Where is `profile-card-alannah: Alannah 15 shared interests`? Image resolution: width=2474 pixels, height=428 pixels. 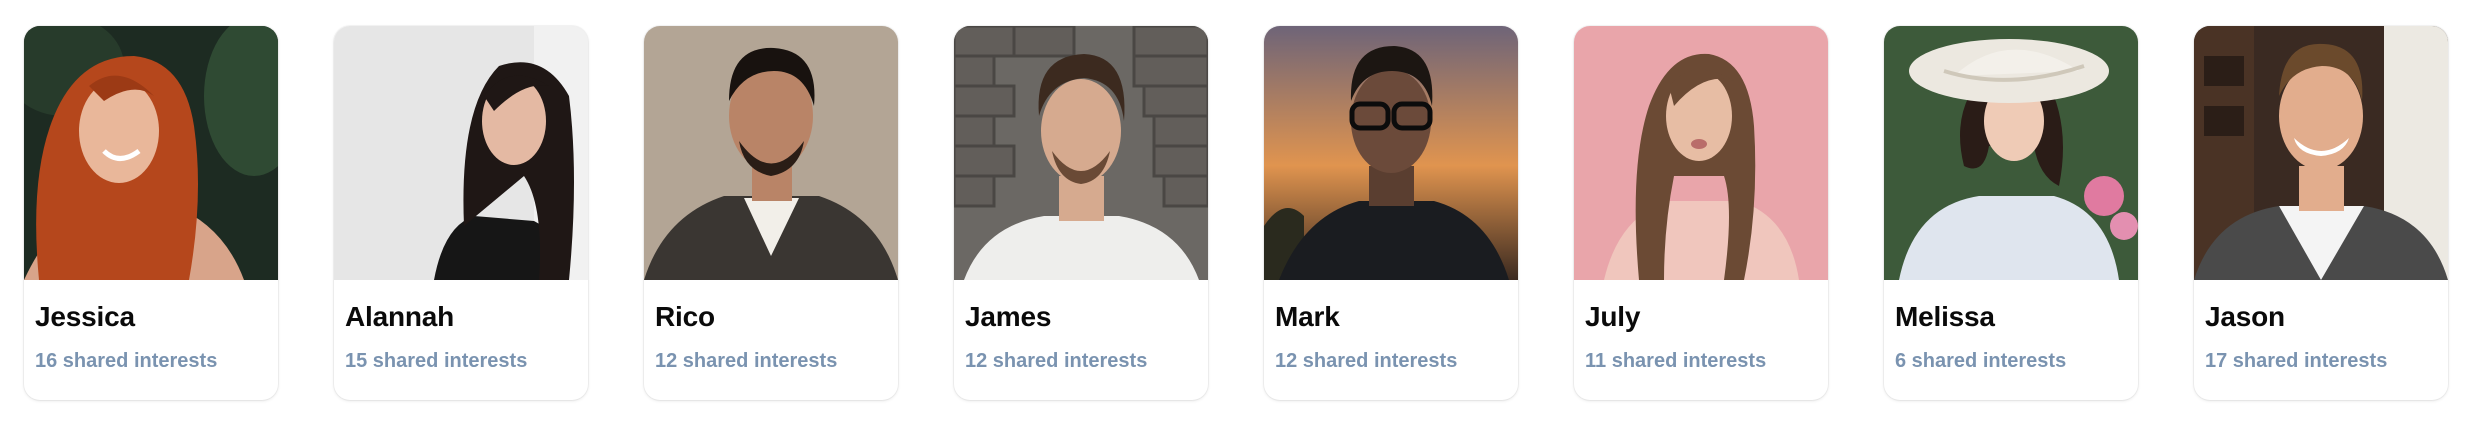 profile-card-alannah: Alannah 15 shared interests is located at coordinates (461, 213).